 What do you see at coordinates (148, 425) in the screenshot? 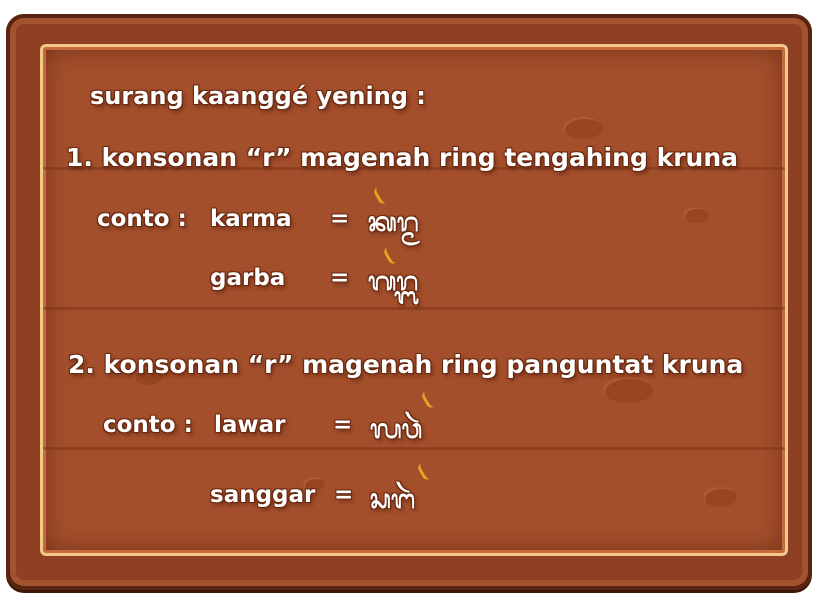
I see `rule-2-conto-label: conto :` at bounding box center [148, 425].